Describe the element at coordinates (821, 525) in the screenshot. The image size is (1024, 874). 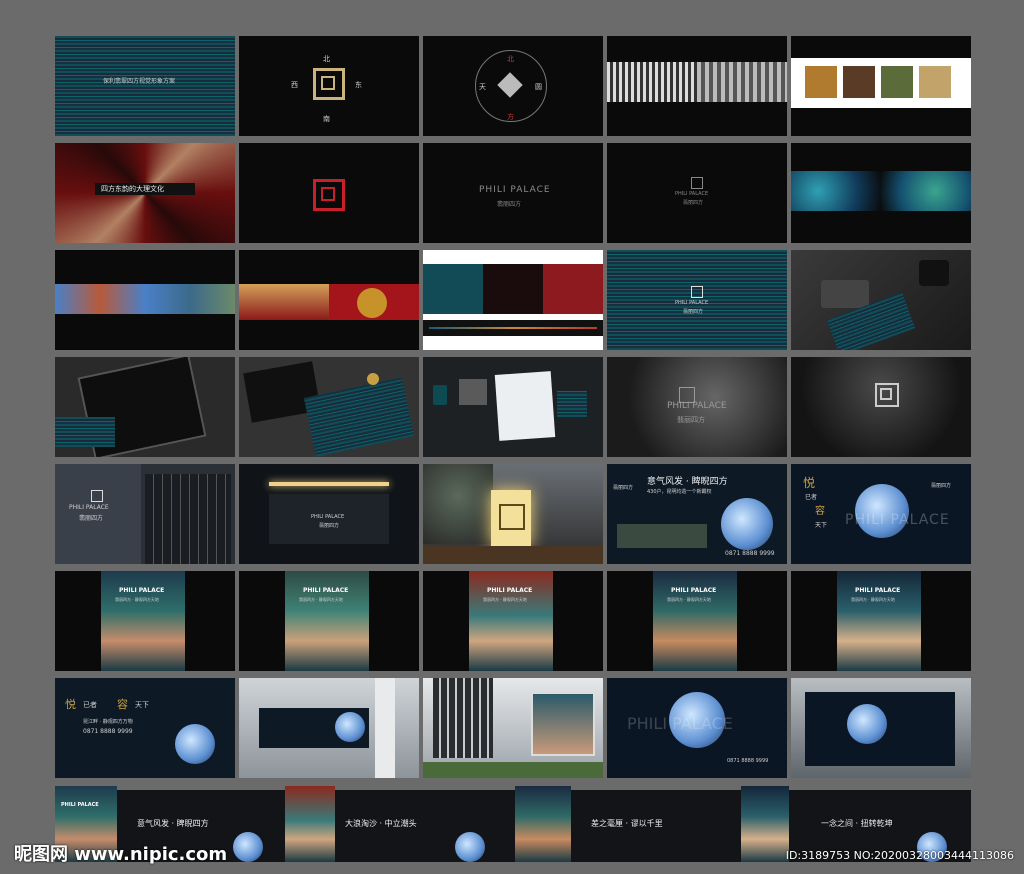
I see `banner-text-2: 天下` at that location.